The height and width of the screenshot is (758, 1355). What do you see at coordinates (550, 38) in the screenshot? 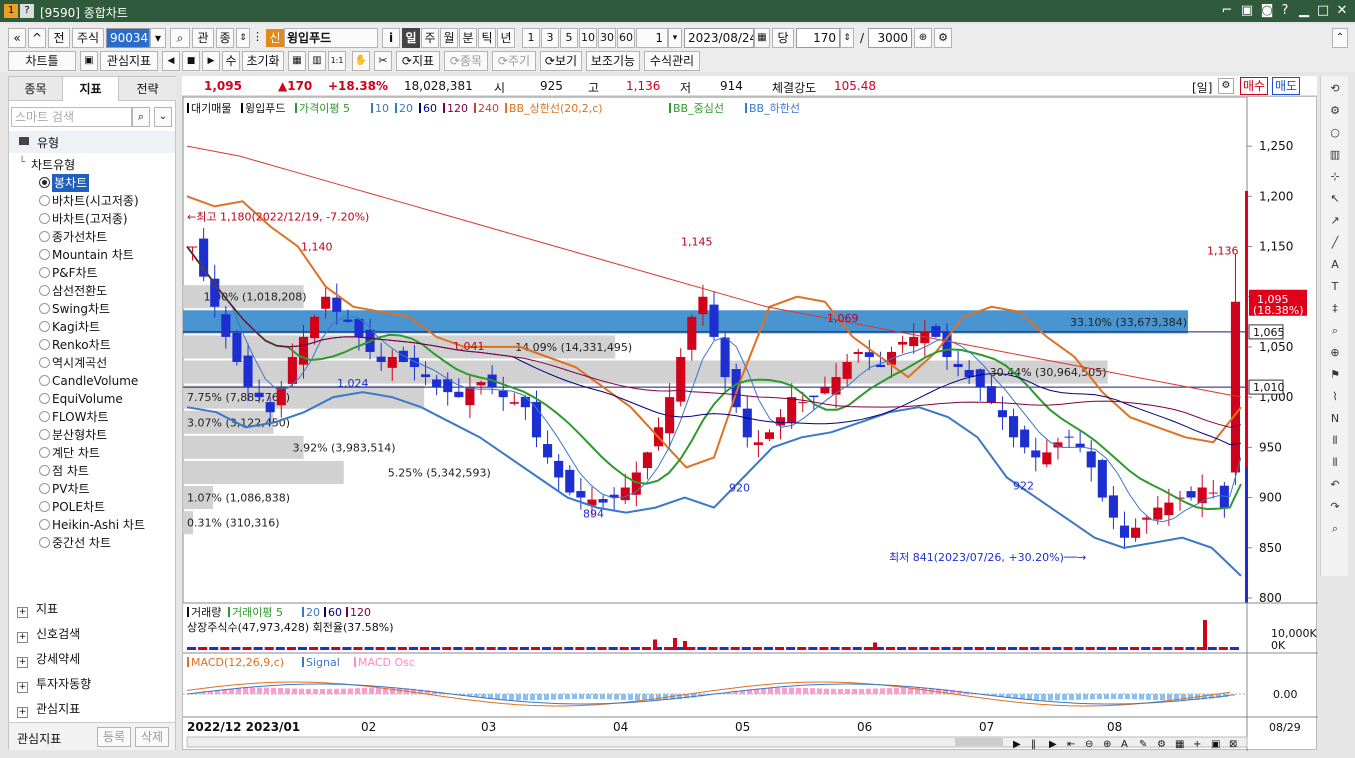
I see `minute-step-button: 3` at bounding box center [550, 38].